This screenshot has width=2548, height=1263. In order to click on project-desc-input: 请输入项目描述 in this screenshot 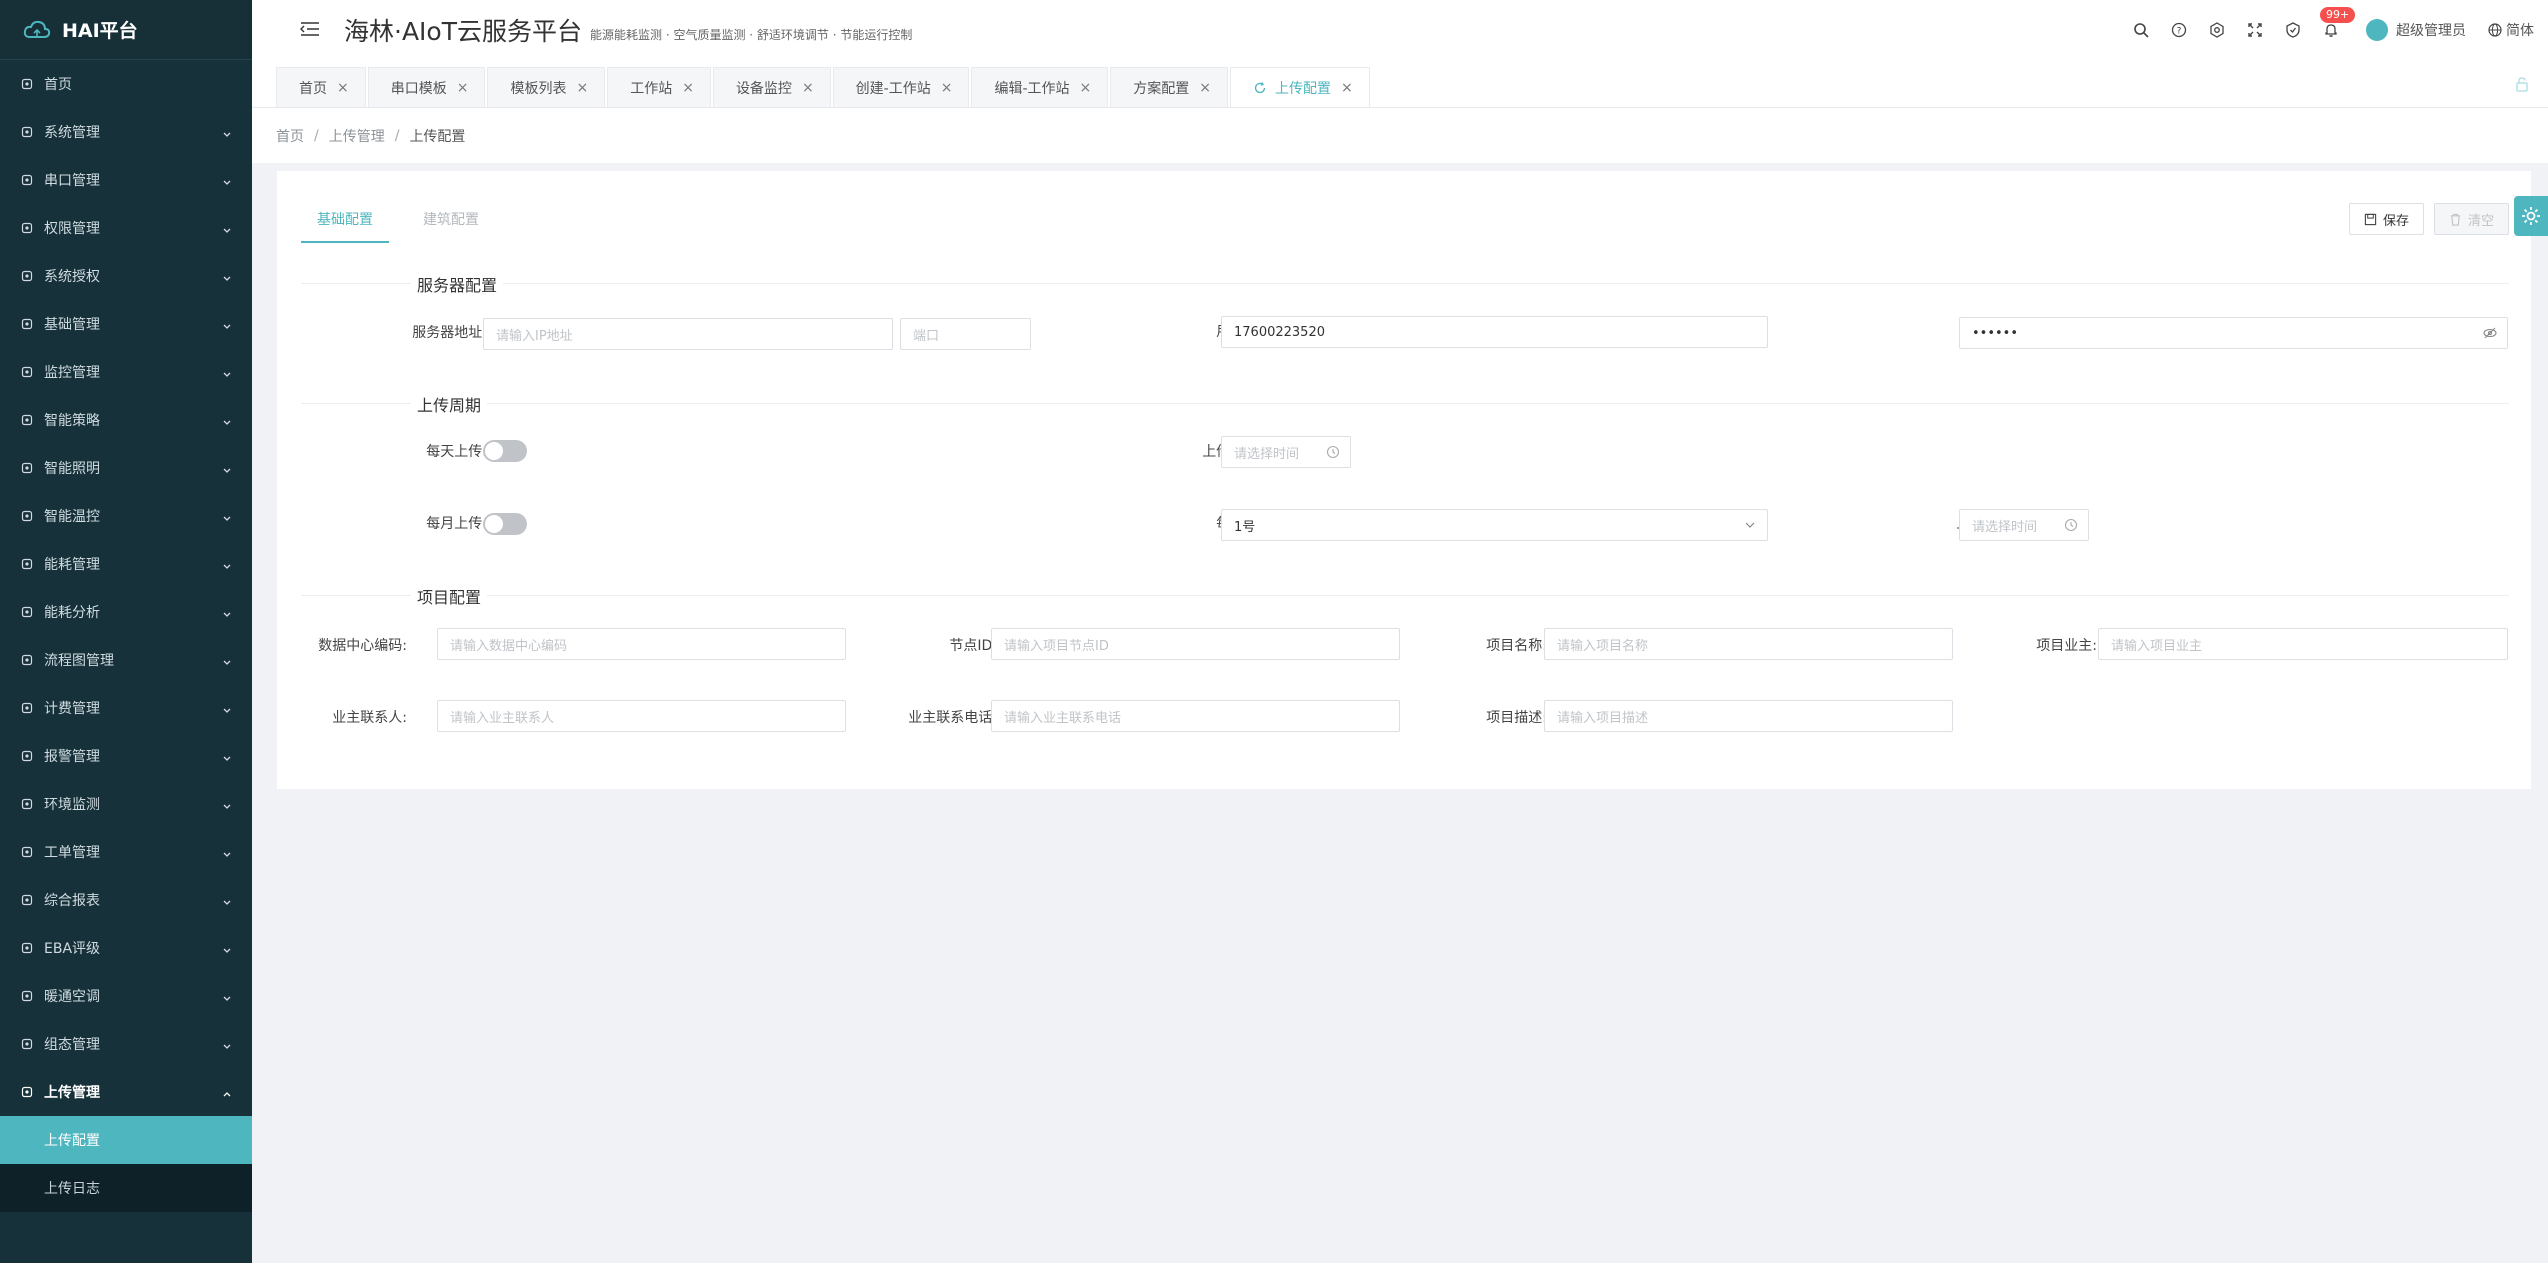, I will do `click(1748, 716)`.